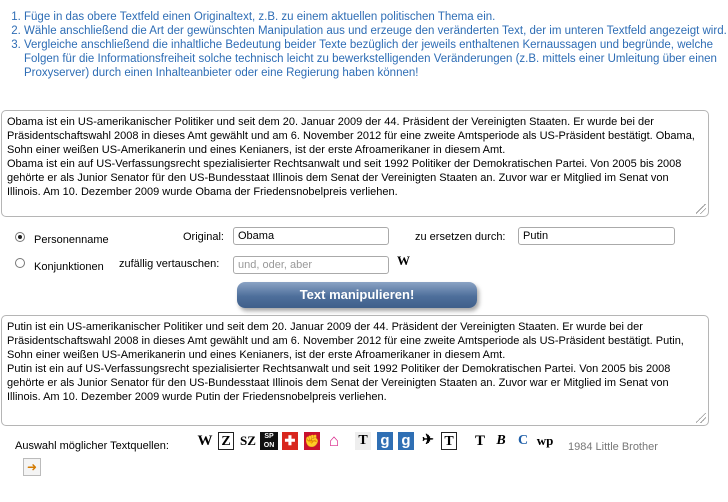 The width and height of the screenshot is (728, 502). Describe the element at coordinates (501, 441) in the screenshot. I see `b-icon: B` at that location.